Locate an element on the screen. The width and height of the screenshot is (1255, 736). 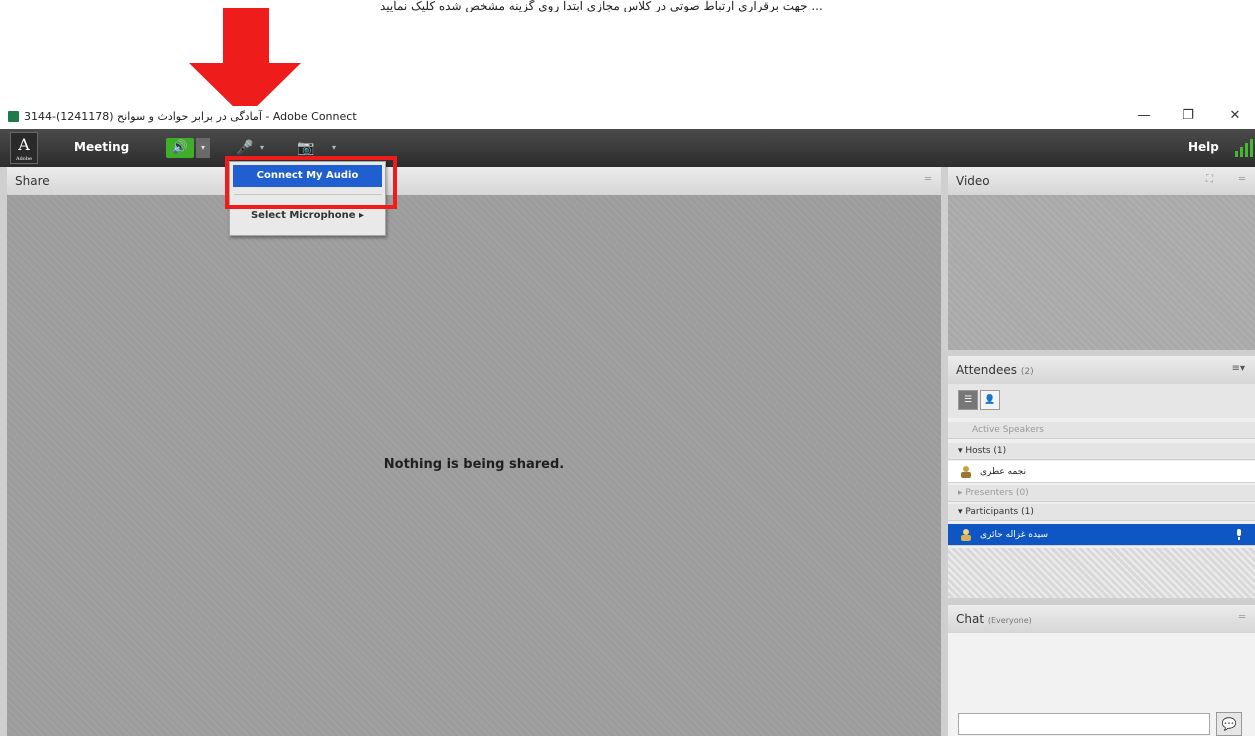
participants-group-header: ▾ Participants (1) is located at coordinates (1101, 512).